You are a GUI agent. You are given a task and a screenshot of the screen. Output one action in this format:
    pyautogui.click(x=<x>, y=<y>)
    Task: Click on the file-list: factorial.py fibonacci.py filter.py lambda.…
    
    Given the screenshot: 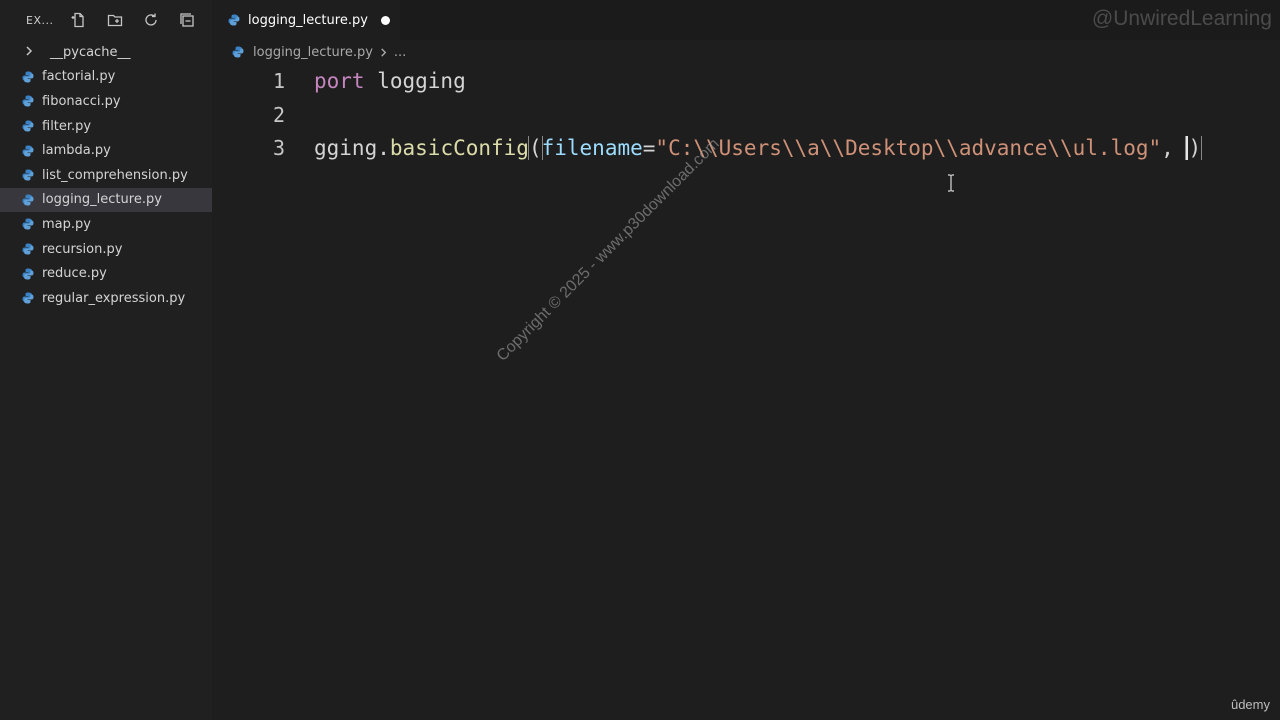 What is the action you would take?
    pyautogui.click(x=106, y=188)
    